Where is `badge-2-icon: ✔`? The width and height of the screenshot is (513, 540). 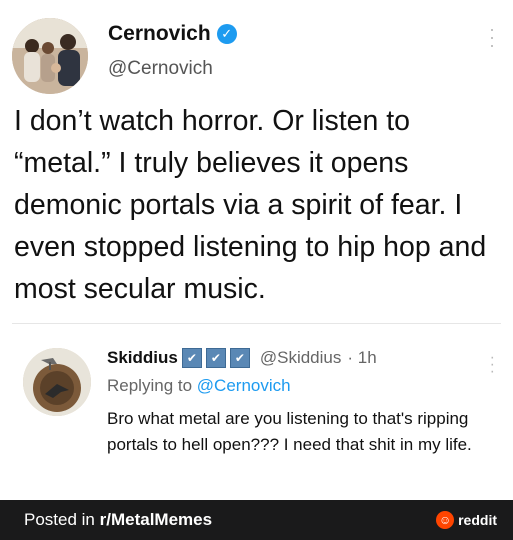
badge-2-icon: ✔ is located at coordinates (215, 358).